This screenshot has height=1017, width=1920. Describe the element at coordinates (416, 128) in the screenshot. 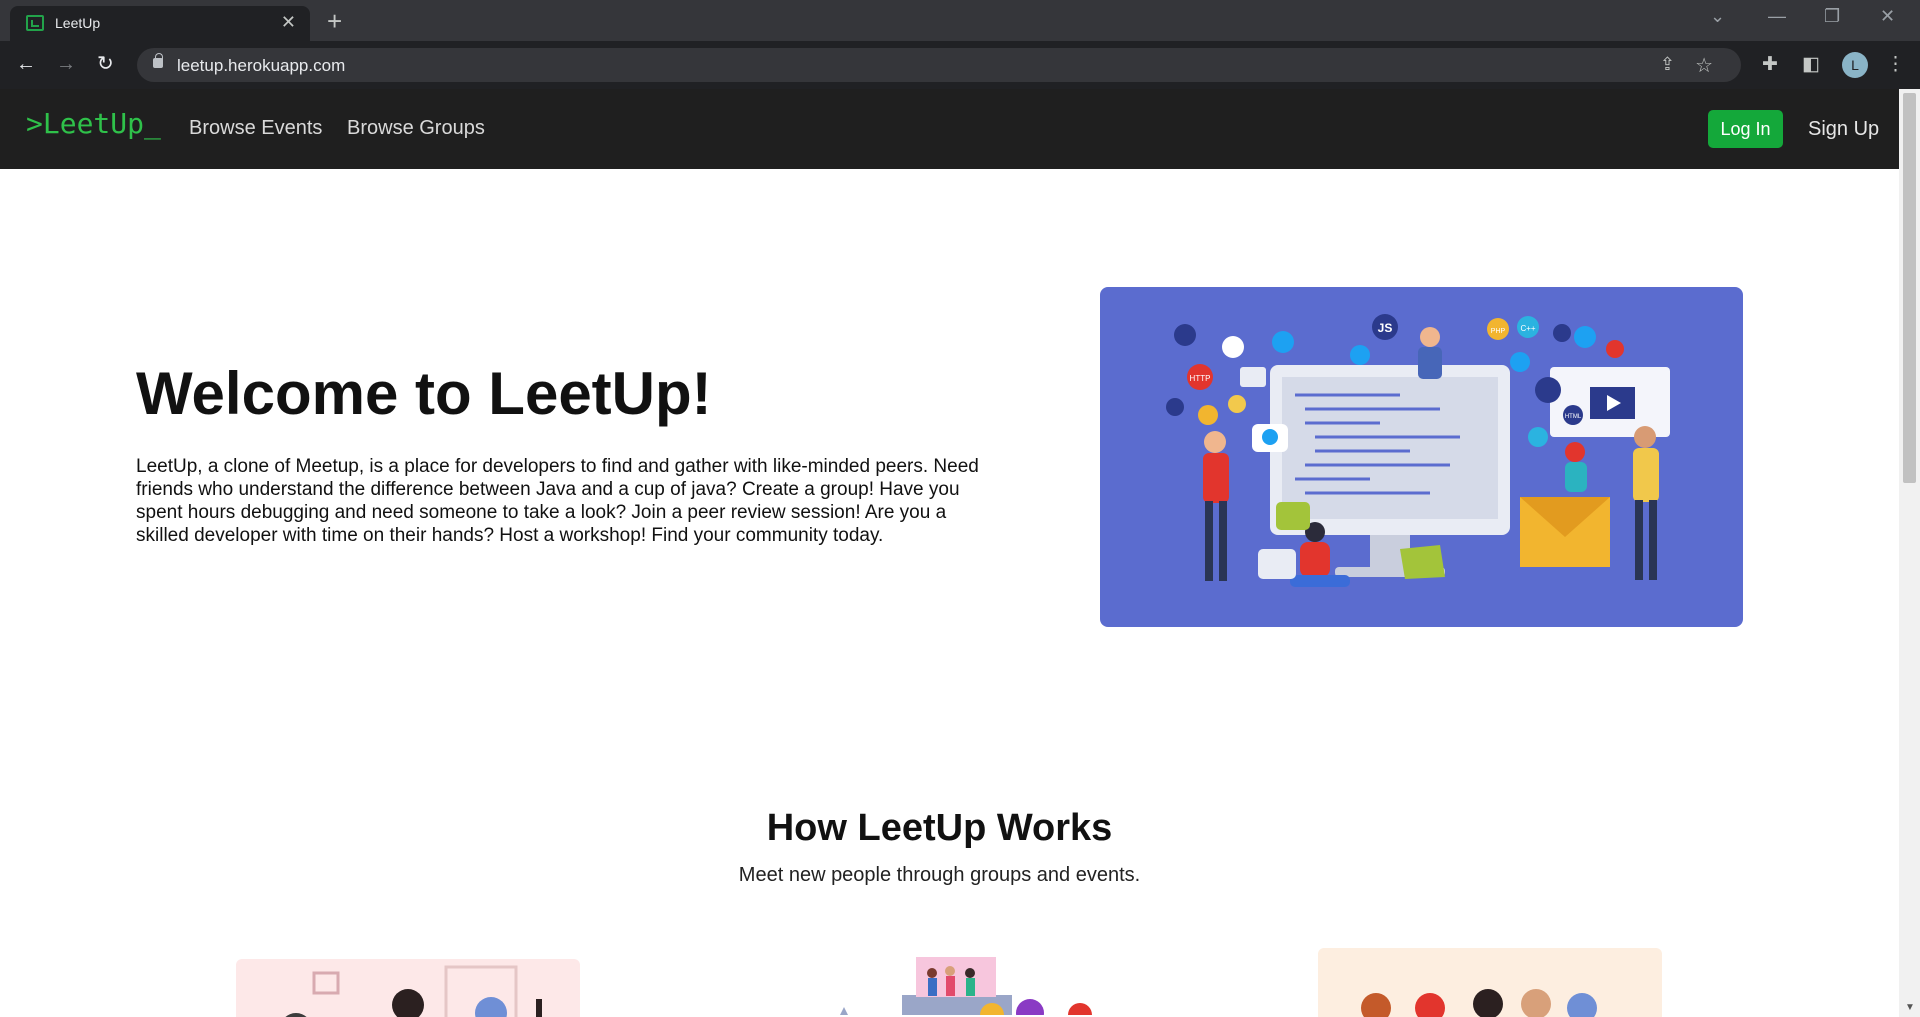

I see `browse-groups-link: Browse Groups` at that location.